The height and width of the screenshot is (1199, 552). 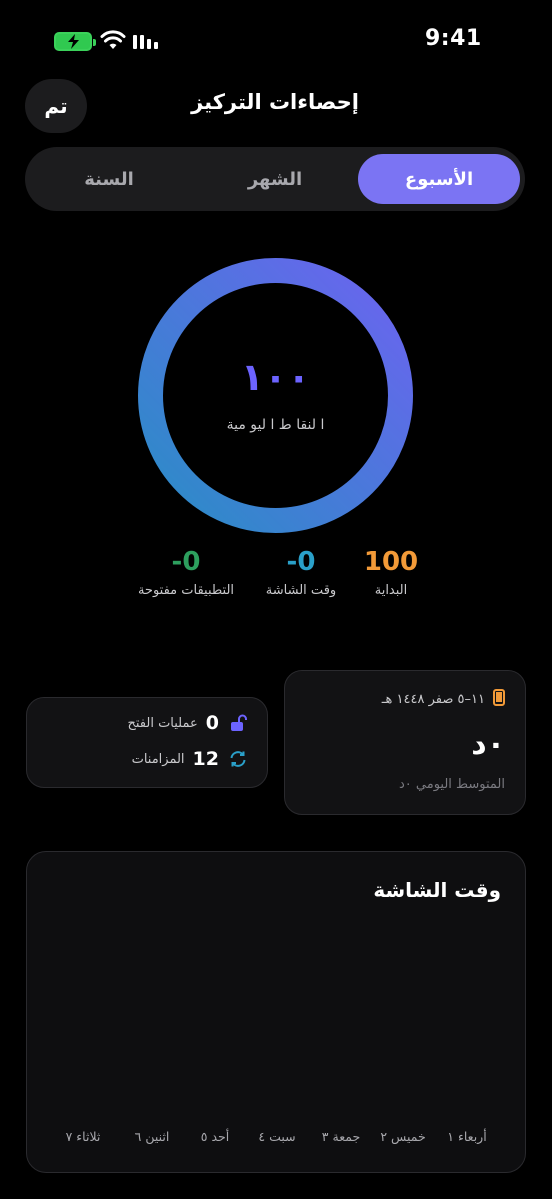 I want to click on period-segmented-control: السنة الشهر الأسبوع, so click(x=275, y=179).